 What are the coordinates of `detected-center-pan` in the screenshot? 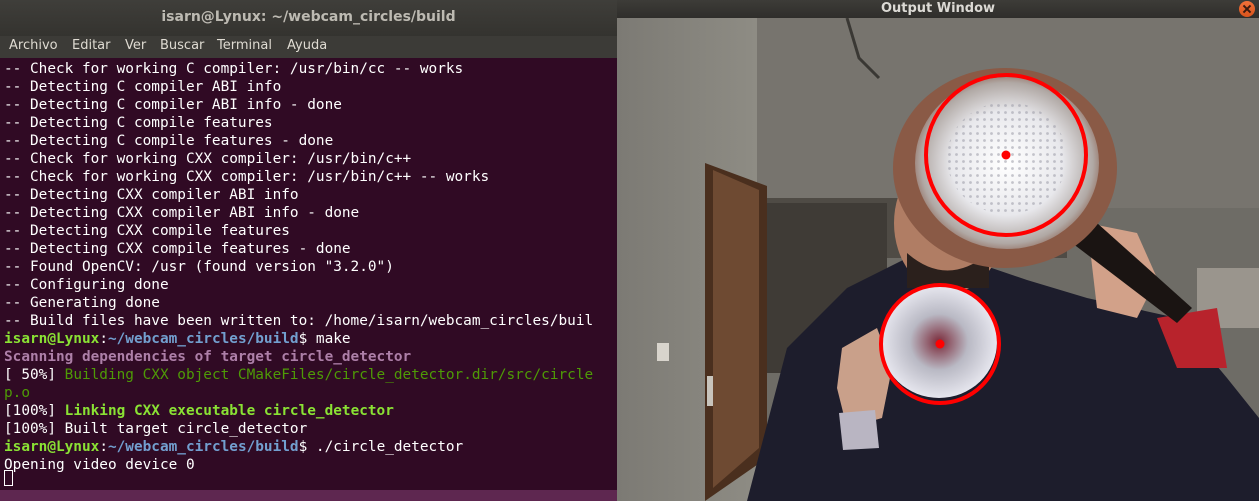 It's located at (1006, 155).